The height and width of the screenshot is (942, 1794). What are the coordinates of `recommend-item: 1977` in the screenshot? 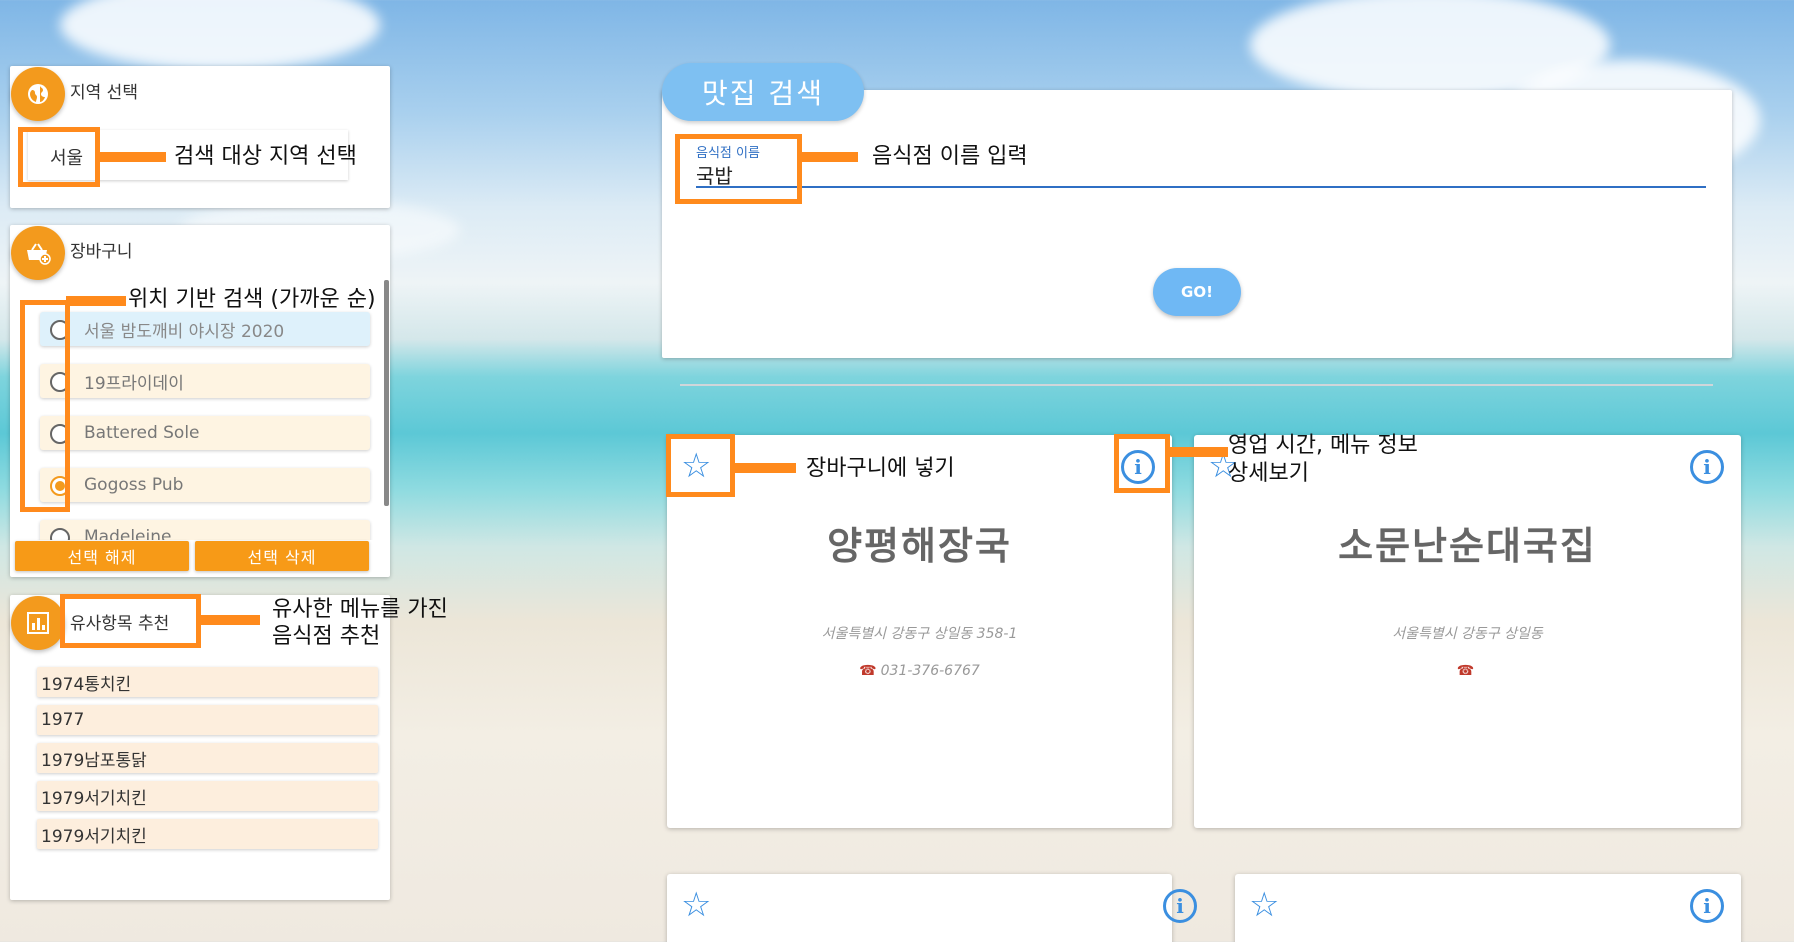 It's located at (207, 720).